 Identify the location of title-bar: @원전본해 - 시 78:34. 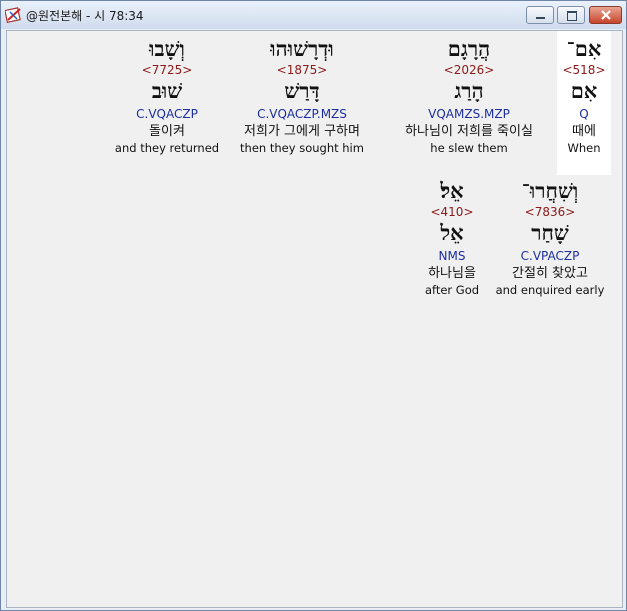
(313, 15).